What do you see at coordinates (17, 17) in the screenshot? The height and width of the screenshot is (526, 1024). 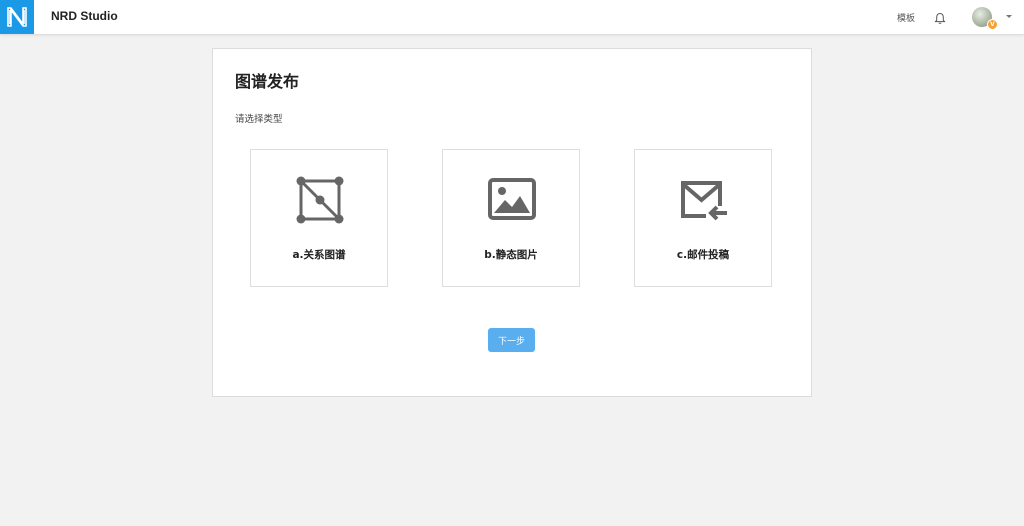 I see `nrd-logo-icon` at bounding box center [17, 17].